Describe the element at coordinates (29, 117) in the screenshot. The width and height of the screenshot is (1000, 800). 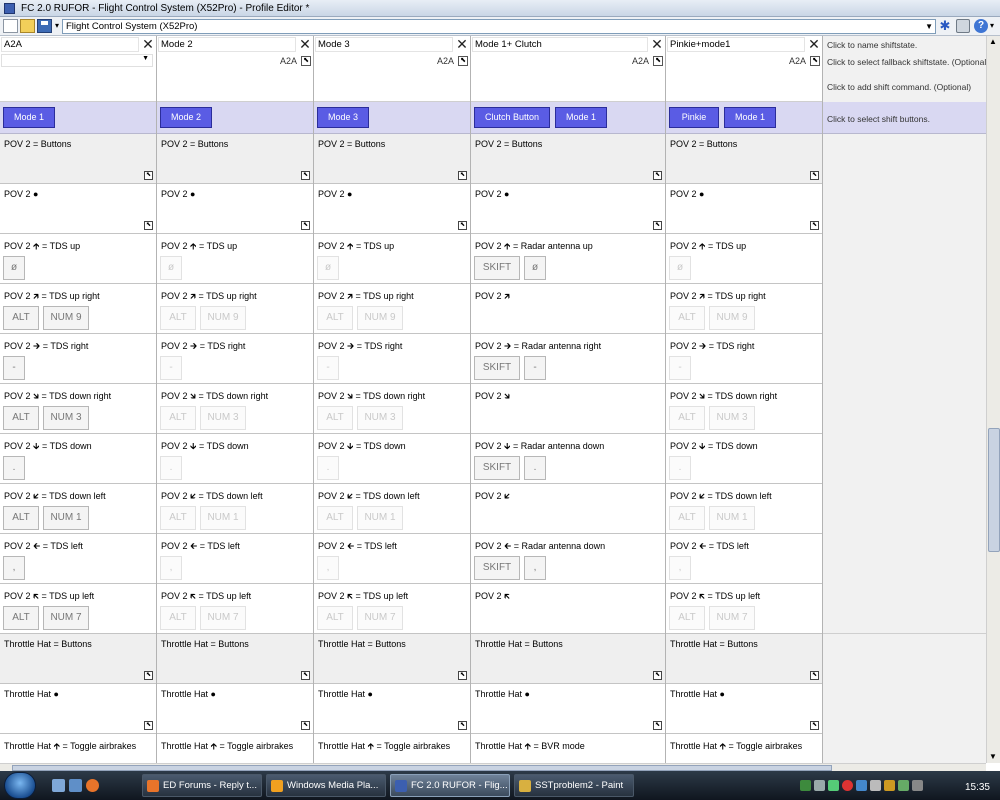
I see `shift-button: Mode 1` at that location.